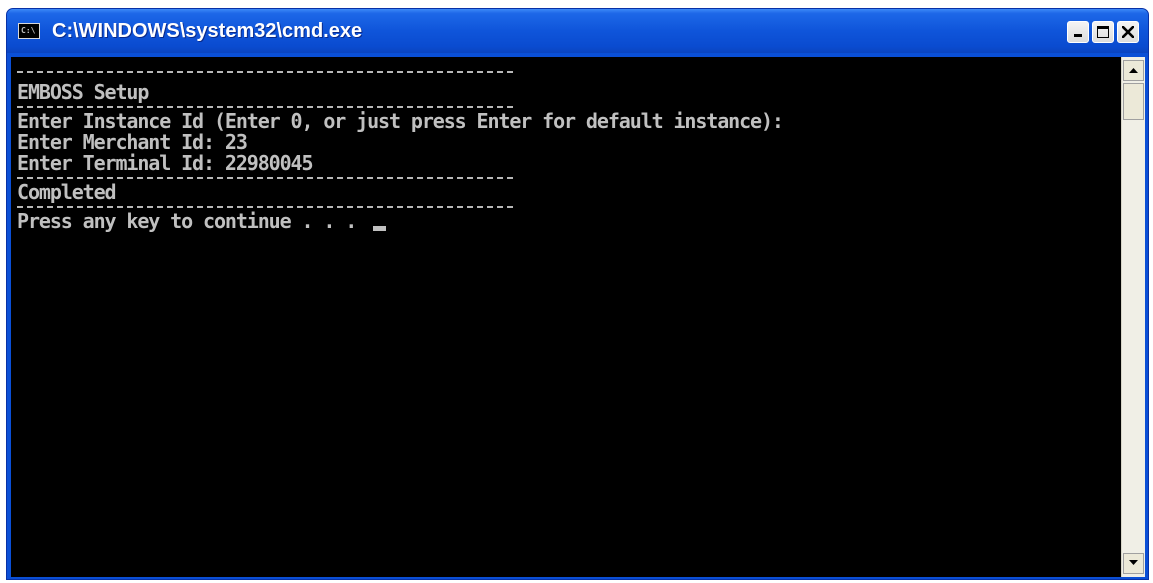 Image resolution: width=1153 pixels, height=583 pixels. What do you see at coordinates (577, 31) in the screenshot?
I see `title-bar: C:\ C:\WINDOWS\system32\cmd.exe` at bounding box center [577, 31].